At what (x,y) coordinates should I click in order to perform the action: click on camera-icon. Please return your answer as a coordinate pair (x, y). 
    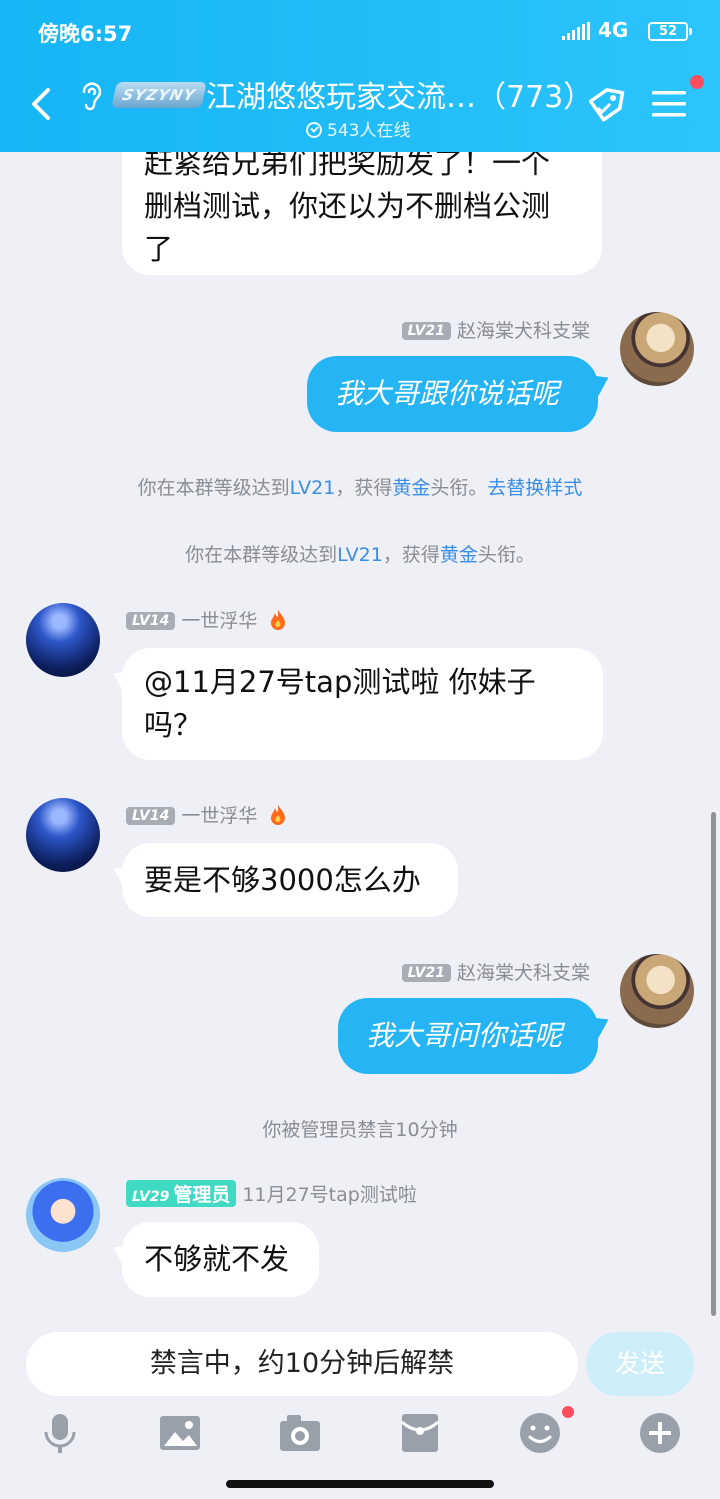
    Looking at the image, I should click on (300, 1433).